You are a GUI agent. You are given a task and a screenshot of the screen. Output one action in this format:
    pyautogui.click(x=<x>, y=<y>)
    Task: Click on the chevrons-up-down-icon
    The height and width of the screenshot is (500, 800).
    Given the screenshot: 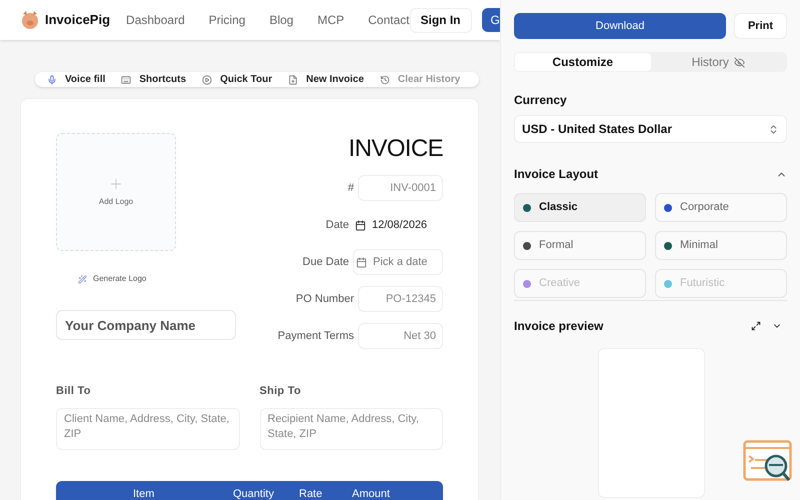 What is the action you would take?
    pyautogui.click(x=773, y=129)
    